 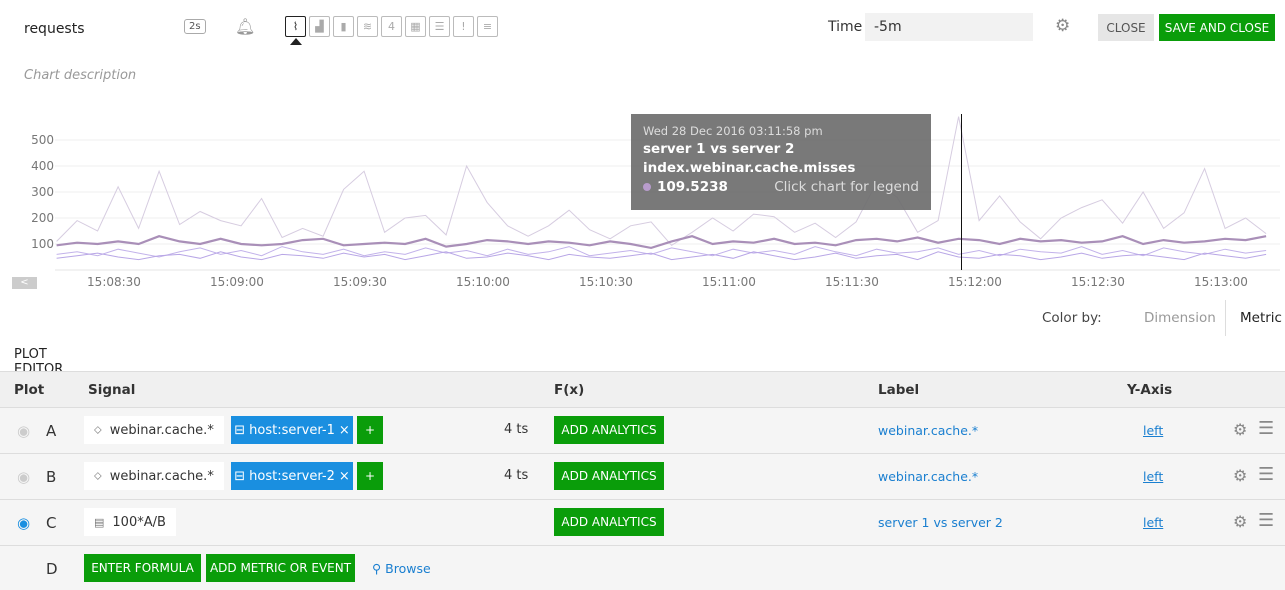 What do you see at coordinates (391, 26) in the screenshot?
I see `chart-type-single-value-icon: 4` at bounding box center [391, 26].